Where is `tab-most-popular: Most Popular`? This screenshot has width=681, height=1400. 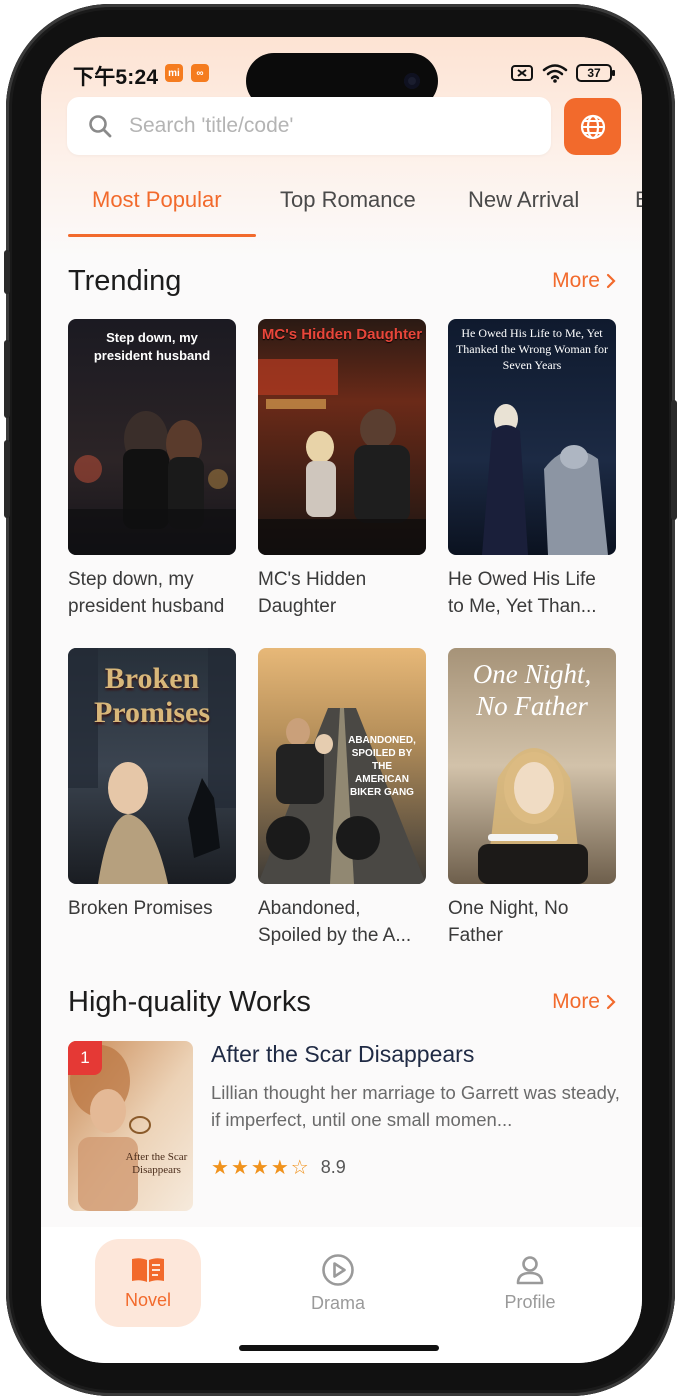
tab-most-popular: Most Popular is located at coordinates (157, 212).